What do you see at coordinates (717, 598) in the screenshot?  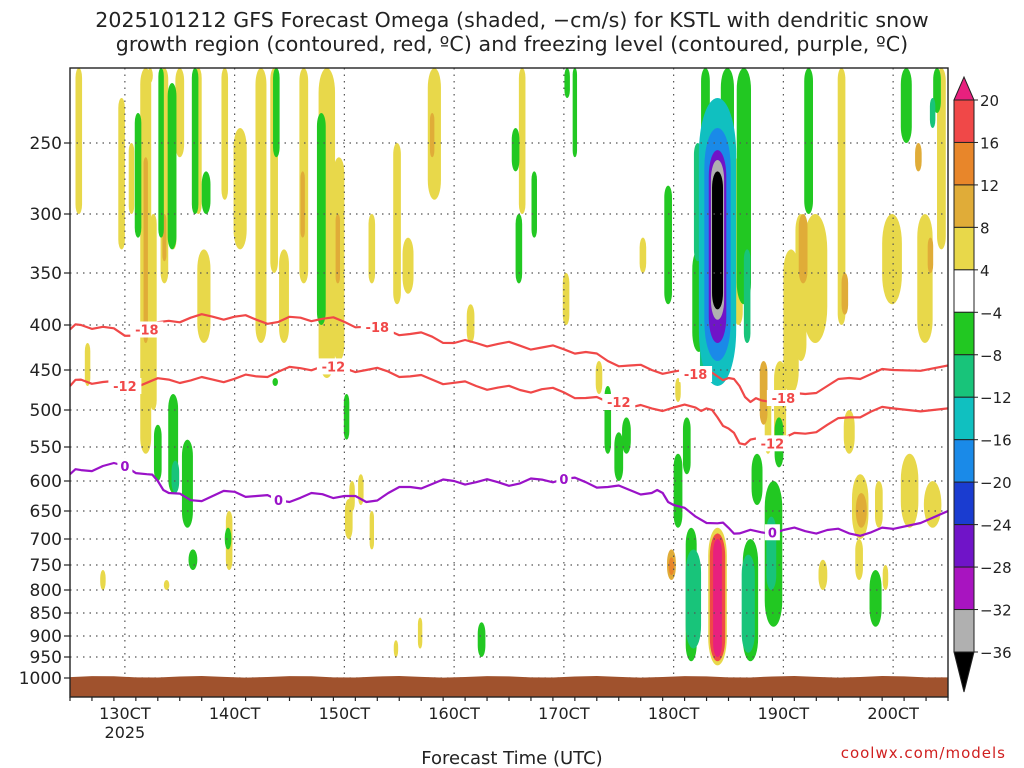 I see `omega-descent-magenta` at bounding box center [717, 598].